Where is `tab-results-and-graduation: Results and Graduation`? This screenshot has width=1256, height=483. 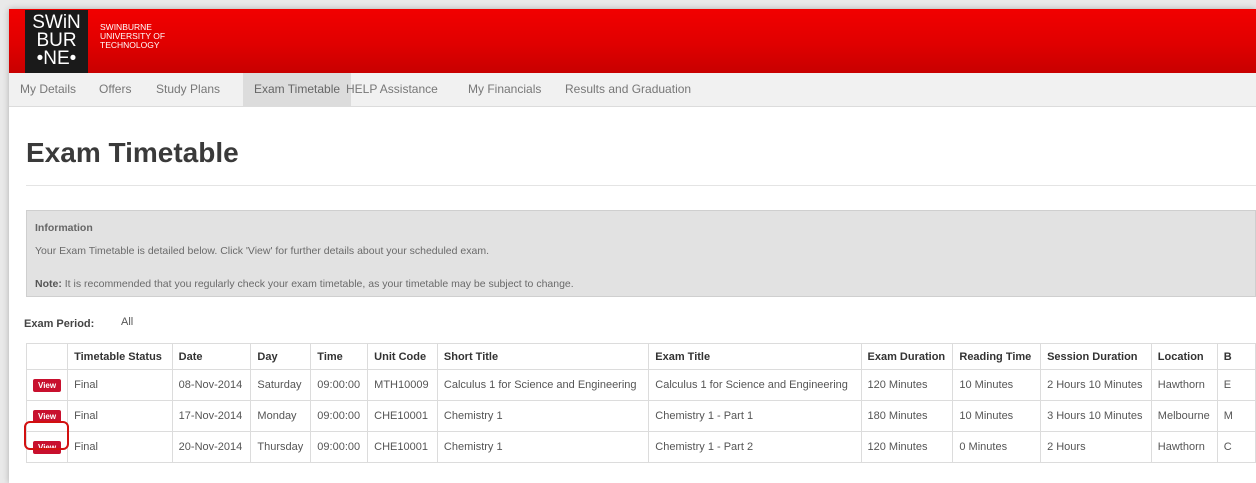
tab-results-and-graduation: Results and Graduation is located at coordinates (628, 89).